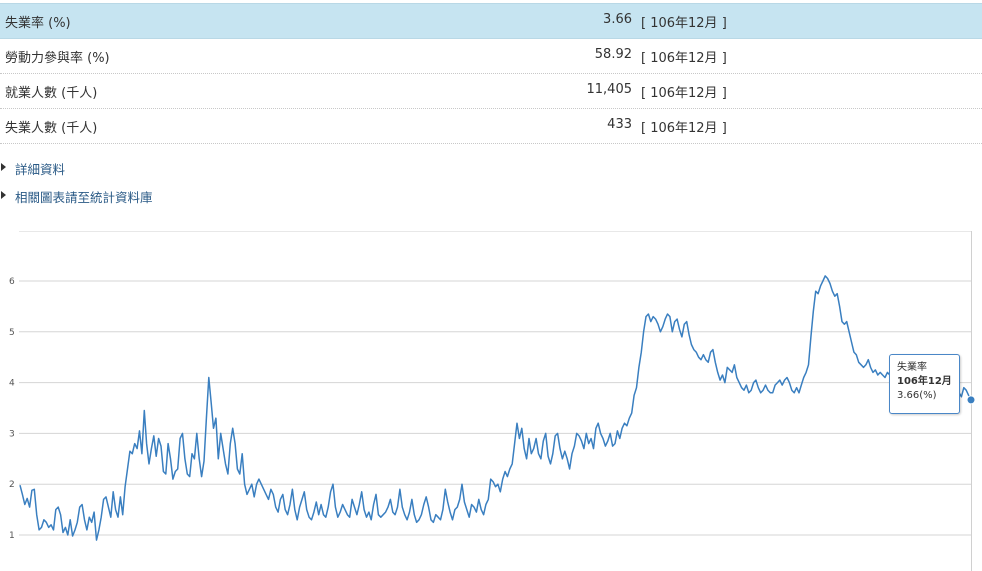  Describe the element at coordinates (971, 400) in the screenshot. I see `data-point-latest` at that location.